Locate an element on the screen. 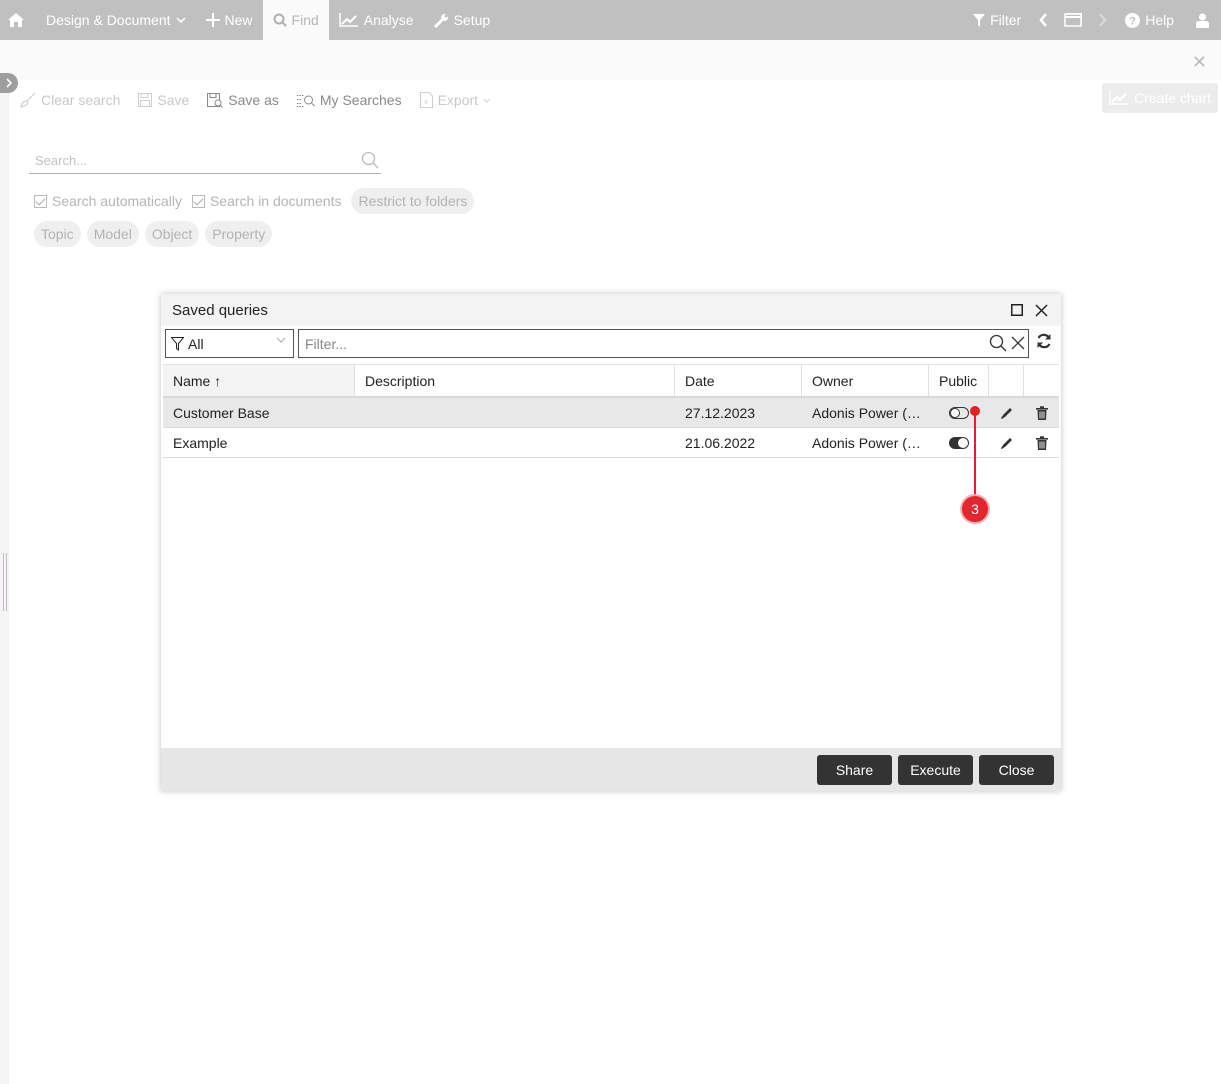 The image size is (1221, 1084). nav-new: New is located at coordinates (229, 20).